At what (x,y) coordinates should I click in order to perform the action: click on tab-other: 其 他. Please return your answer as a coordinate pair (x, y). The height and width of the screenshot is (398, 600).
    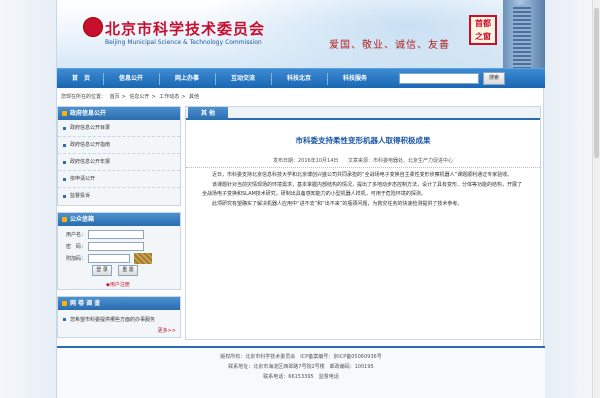
    Looking at the image, I should click on (208, 113).